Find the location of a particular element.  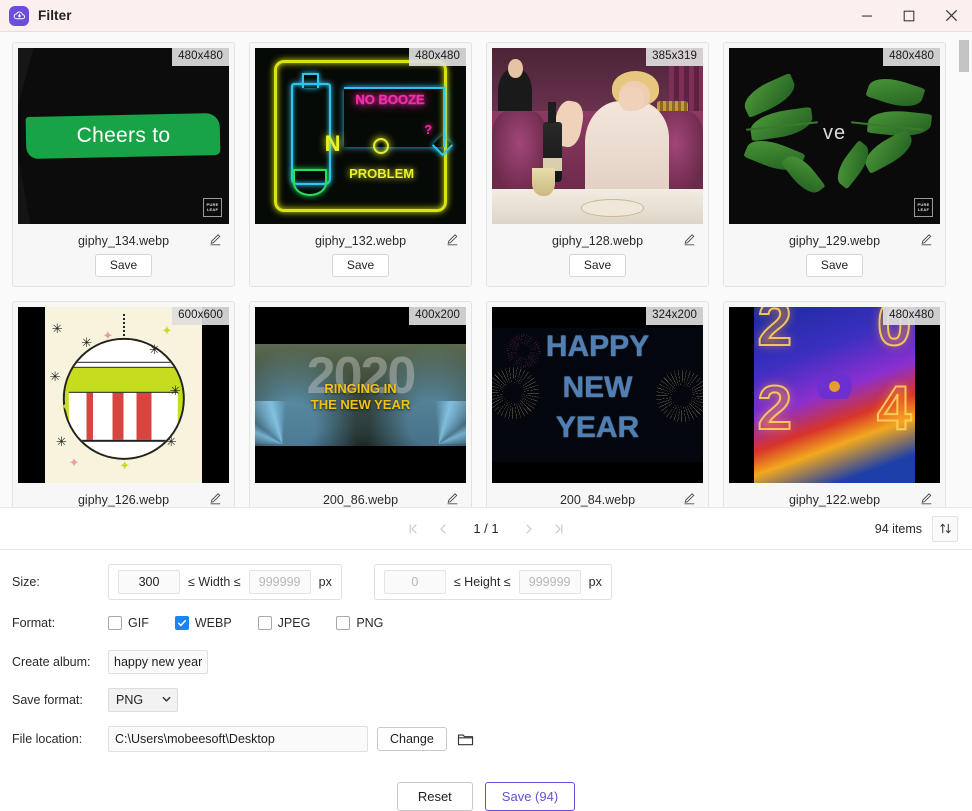

checkbox-label-webp: WEBP is located at coordinates (213, 623).